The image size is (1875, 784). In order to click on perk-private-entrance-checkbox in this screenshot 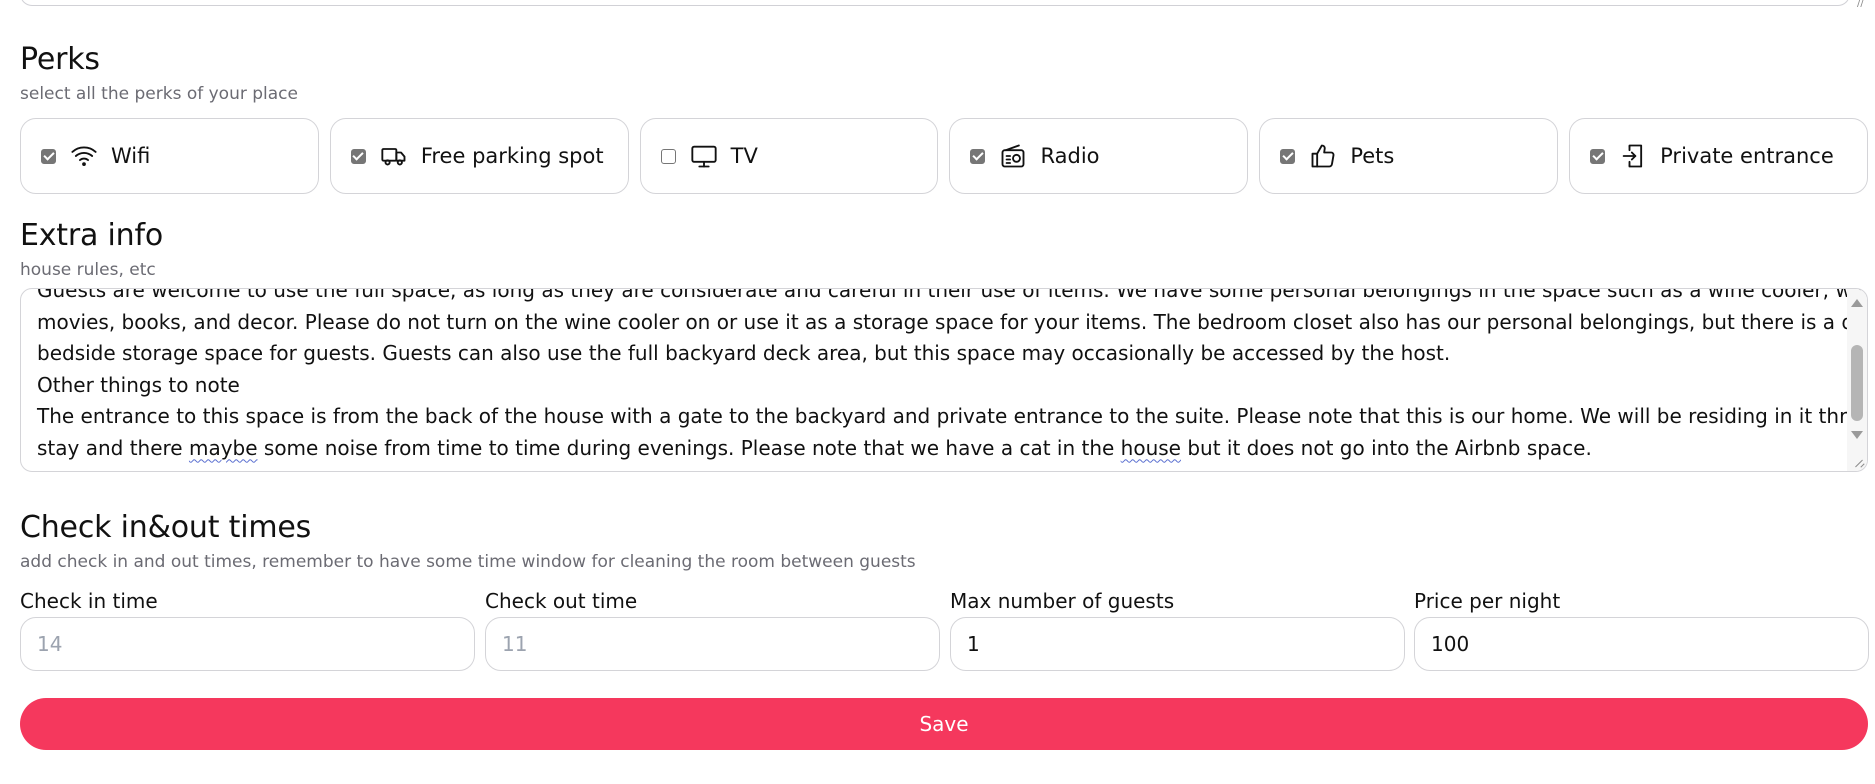, I will do `click(1598, 156)`.